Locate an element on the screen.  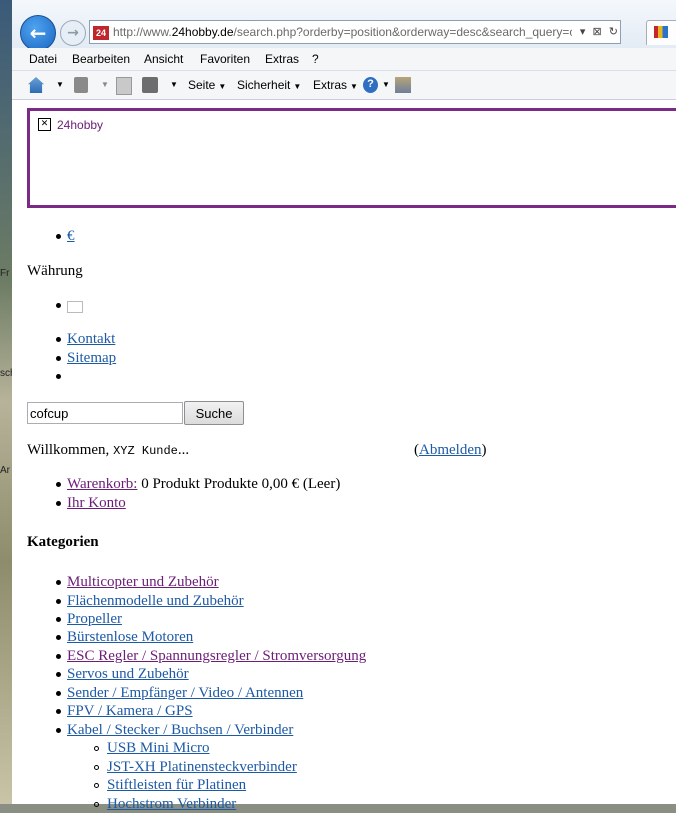
menu-extras: Extras is located at coordinates (282, 59).